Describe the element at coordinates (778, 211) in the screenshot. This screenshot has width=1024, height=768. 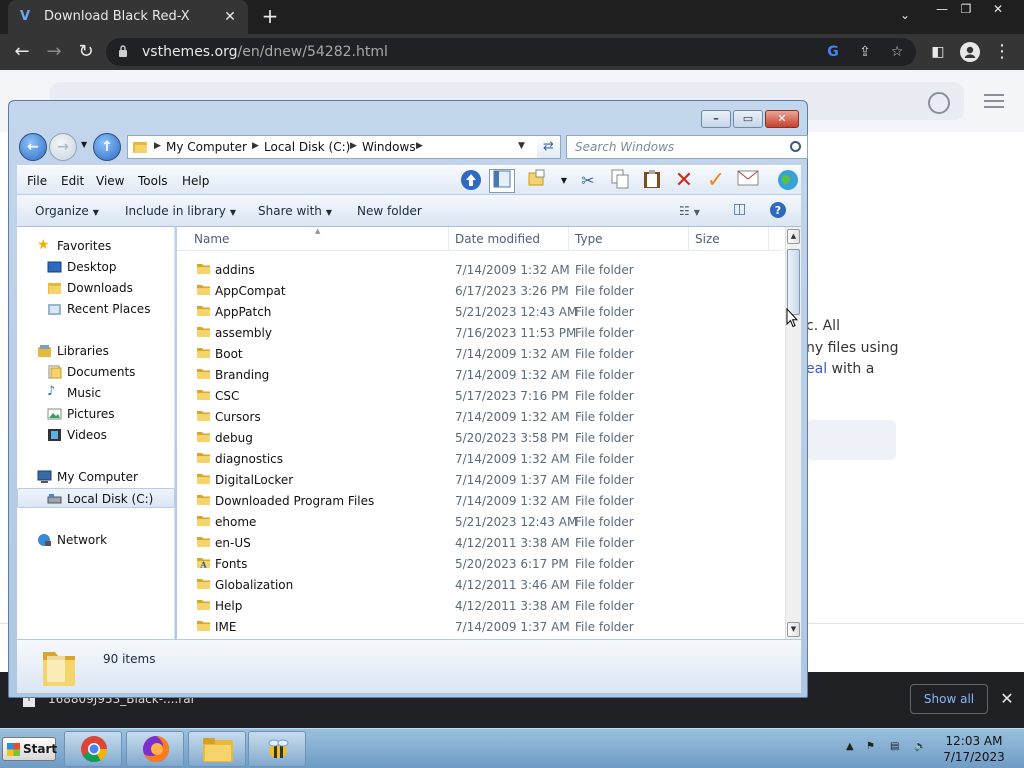
I see `help-icon: ?` at that location.